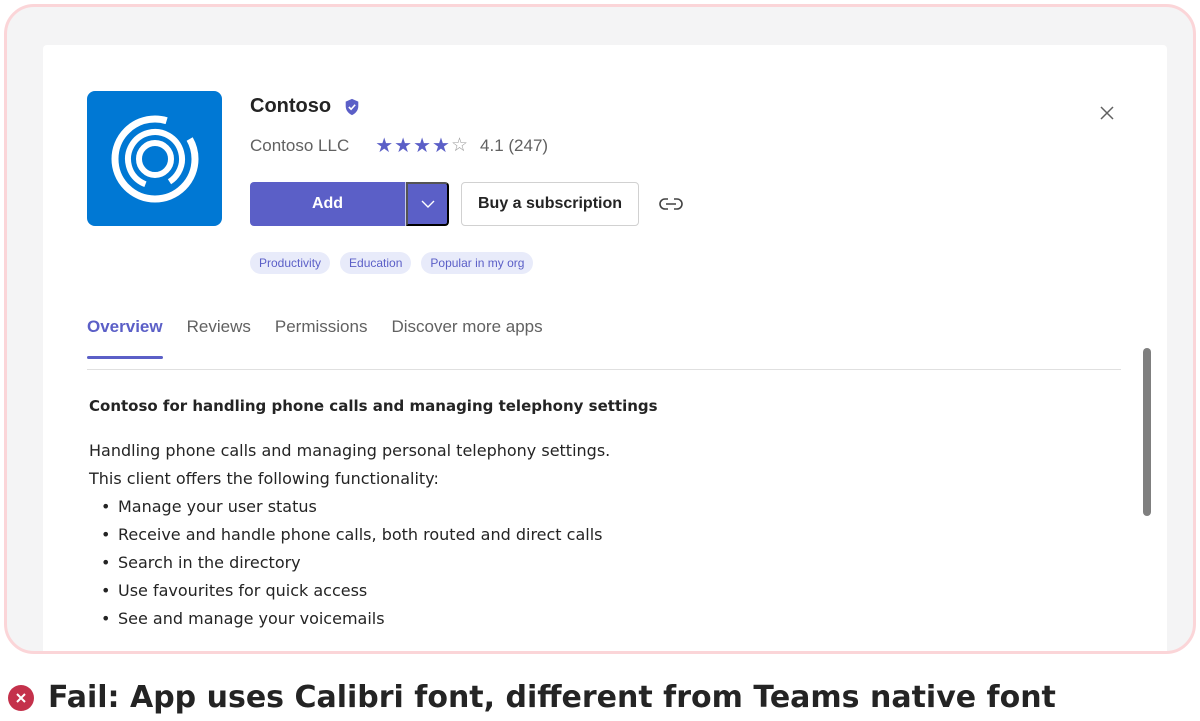 The height and width of the screenshot is (721, 1200). Describe the element at coordinates (376, 263) in the screenshot. I see `tag: Education` at that location.